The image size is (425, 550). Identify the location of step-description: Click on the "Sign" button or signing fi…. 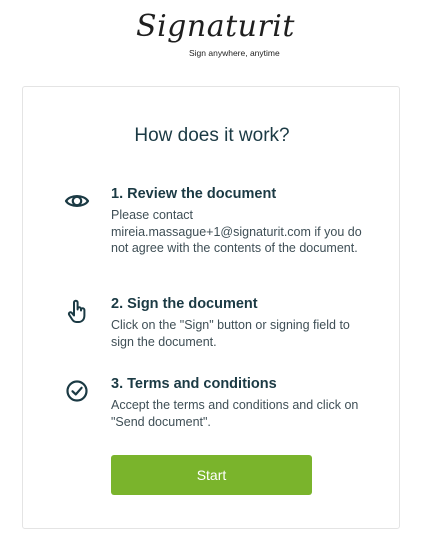
(230, 333).